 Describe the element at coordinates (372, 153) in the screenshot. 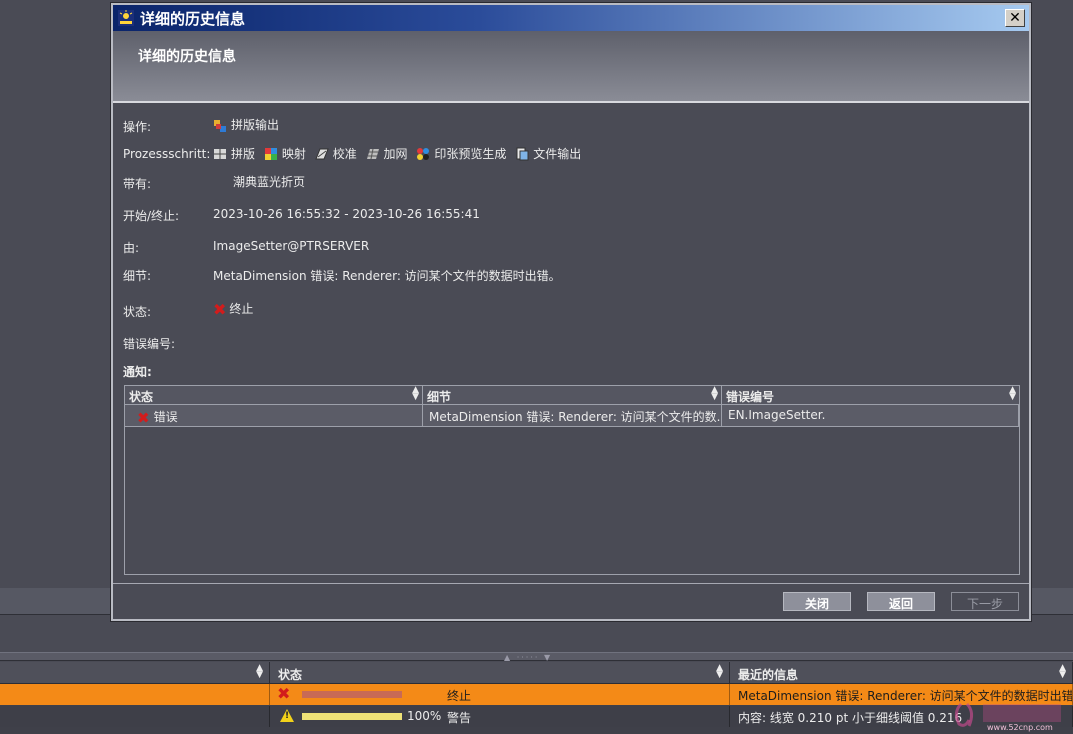

I see `screening-icon` at that location.